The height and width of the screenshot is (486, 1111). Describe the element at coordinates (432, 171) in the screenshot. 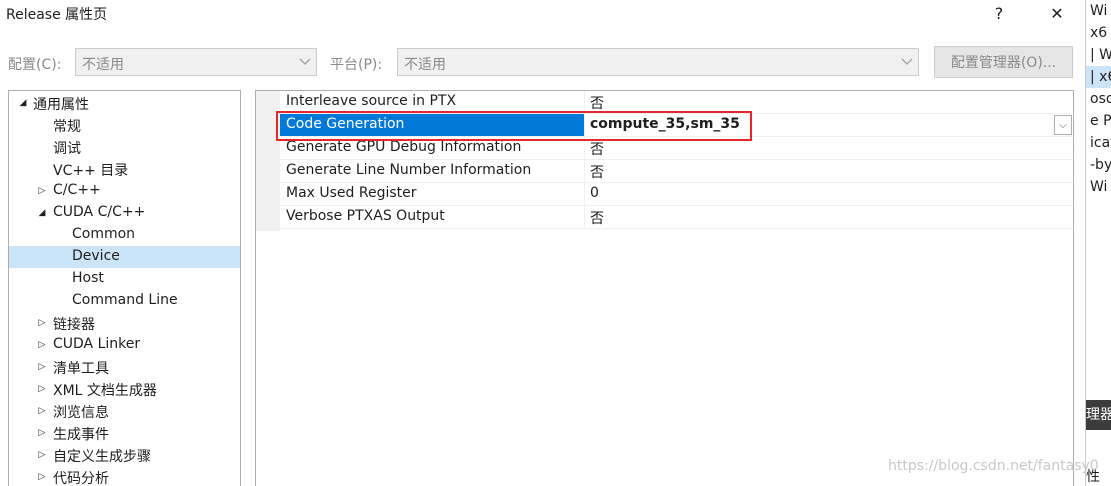

I see `property-name: Generate Line Number Information` at that location.